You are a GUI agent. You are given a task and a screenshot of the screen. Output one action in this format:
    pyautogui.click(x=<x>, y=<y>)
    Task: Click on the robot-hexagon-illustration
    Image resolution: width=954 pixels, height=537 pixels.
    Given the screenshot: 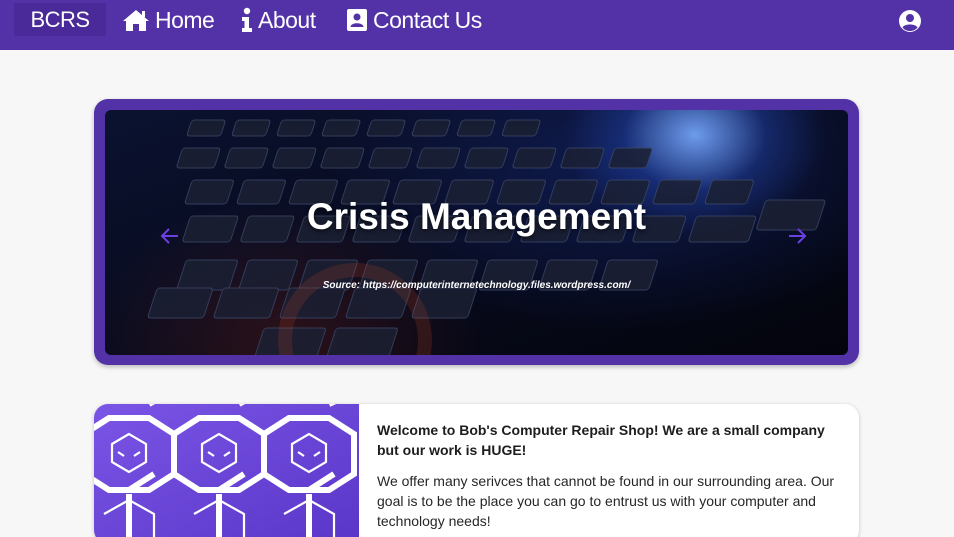 What is the action you would take?
    pyautogui.click(x=226, y=470)
    